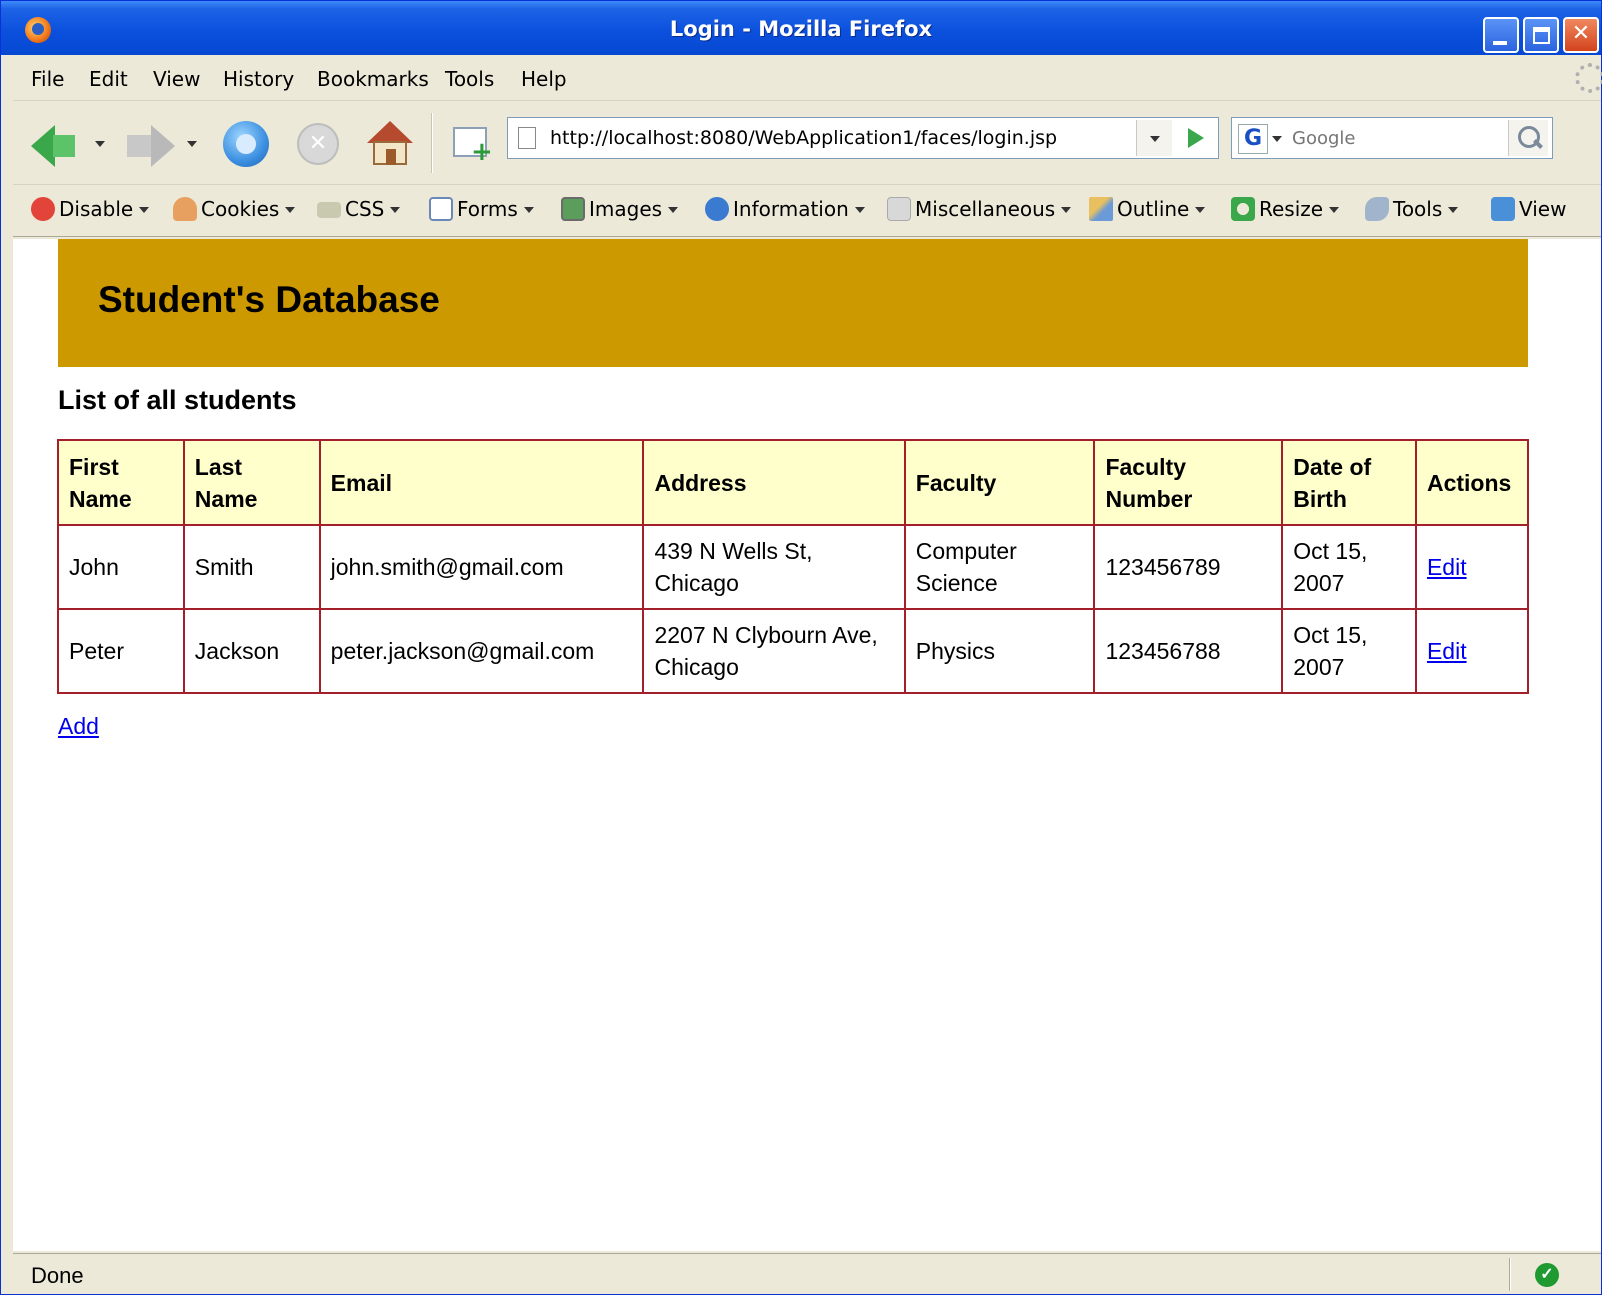  What do you see at coordinates (251, 567) in the screenshot?
I see `last-name-cell: Smith` at bounding box center [251, 567].